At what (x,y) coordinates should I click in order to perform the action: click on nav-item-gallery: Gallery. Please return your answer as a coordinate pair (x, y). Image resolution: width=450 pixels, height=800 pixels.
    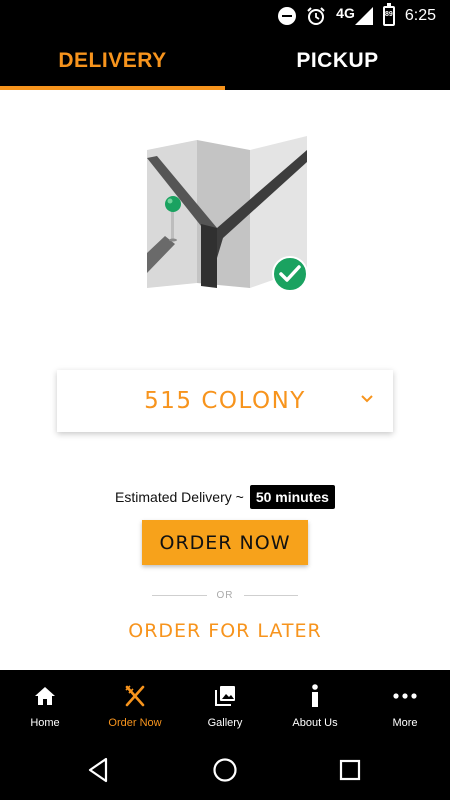
    Looking at the image, I should click on (225, 704).